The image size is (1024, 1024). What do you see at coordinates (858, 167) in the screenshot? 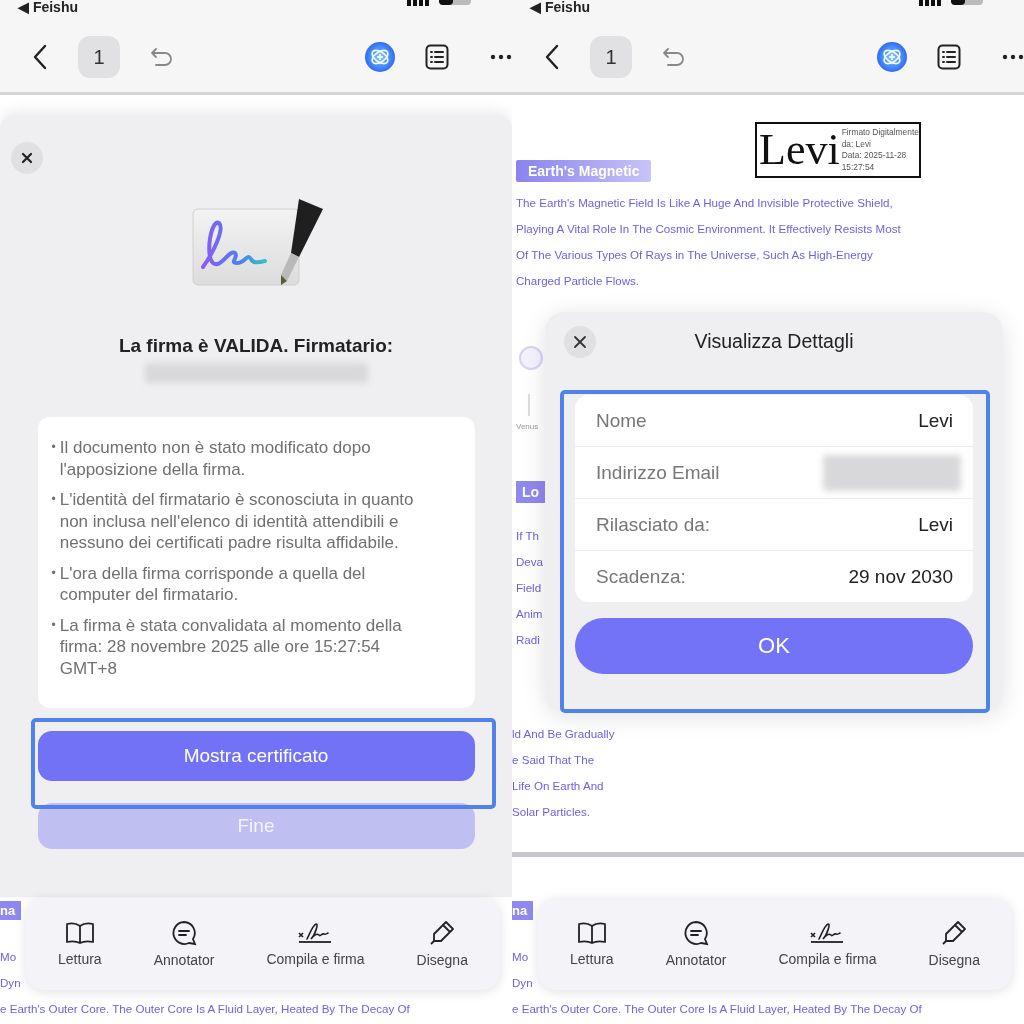
I see `stamp-text: 15:27:54` at bounding box center [858, 167].